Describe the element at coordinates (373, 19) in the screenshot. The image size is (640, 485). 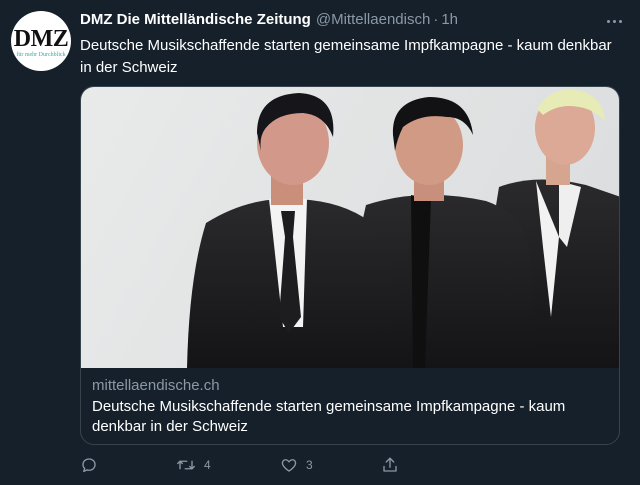
I see `handle: @Mittellaendisch` at that location.